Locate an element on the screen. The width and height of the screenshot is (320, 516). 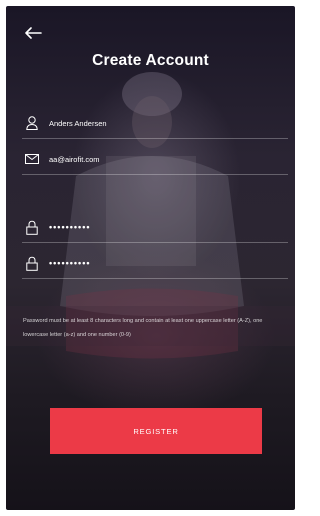
password-field: •••••••••• is located at coordinates (155, 227).